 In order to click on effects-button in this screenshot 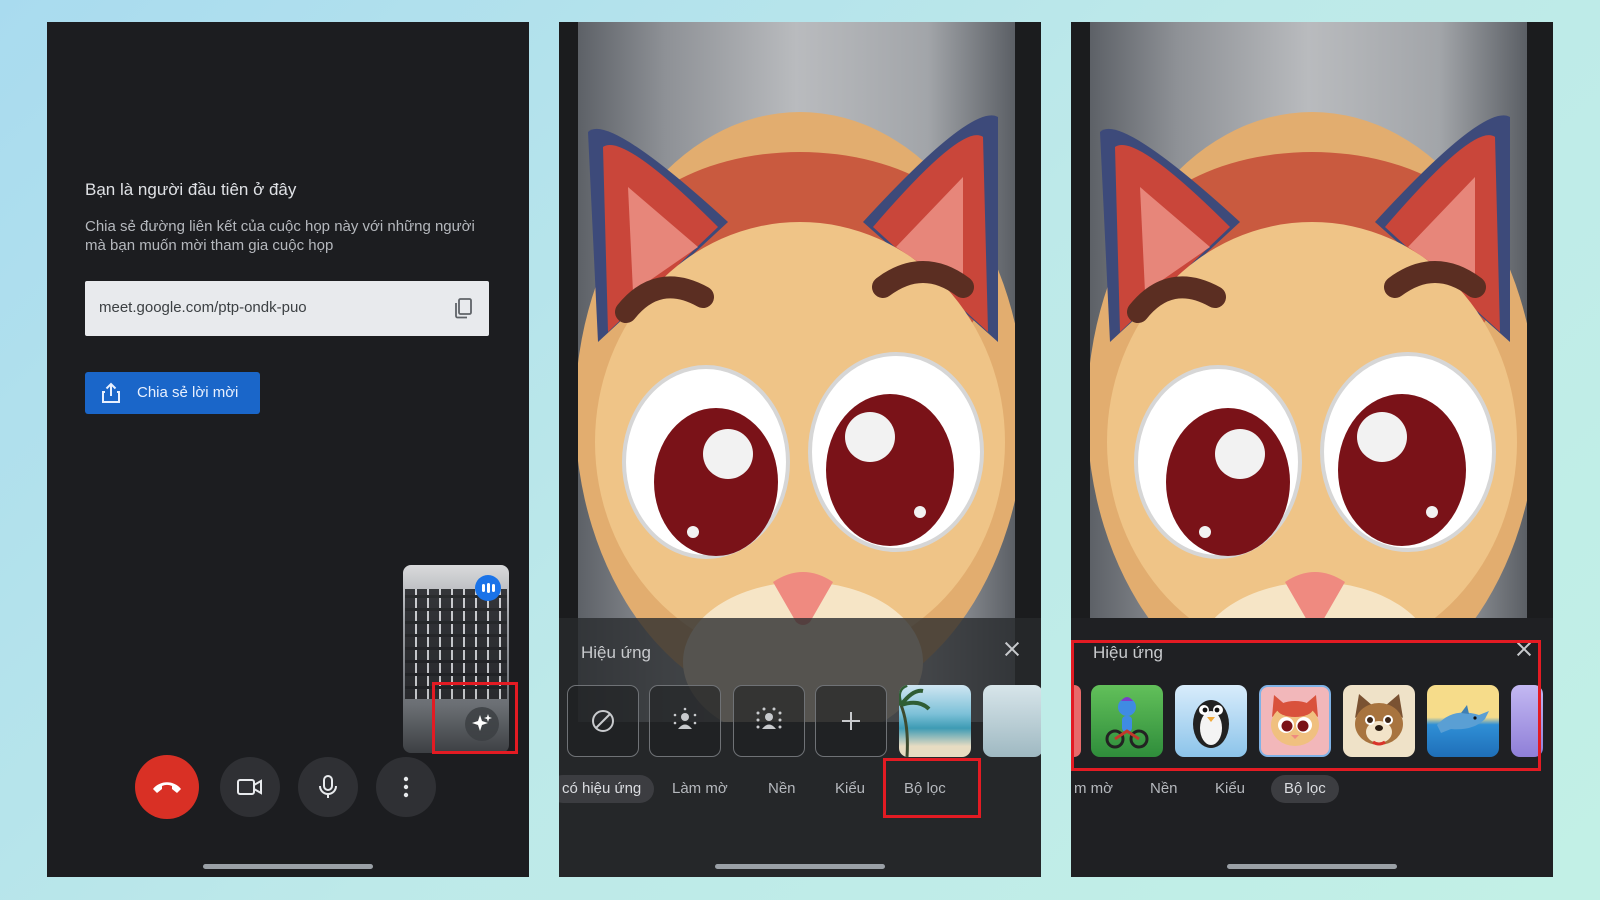, I will do `click(482, 724)`.